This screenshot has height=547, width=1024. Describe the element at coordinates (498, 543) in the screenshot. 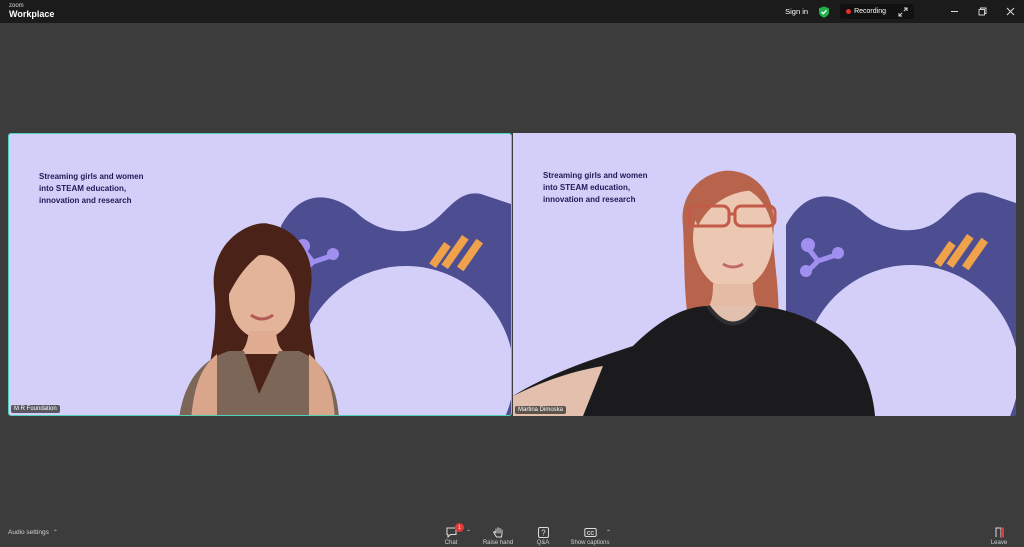

I see `raise-hand-label: Raise hand` at that location.